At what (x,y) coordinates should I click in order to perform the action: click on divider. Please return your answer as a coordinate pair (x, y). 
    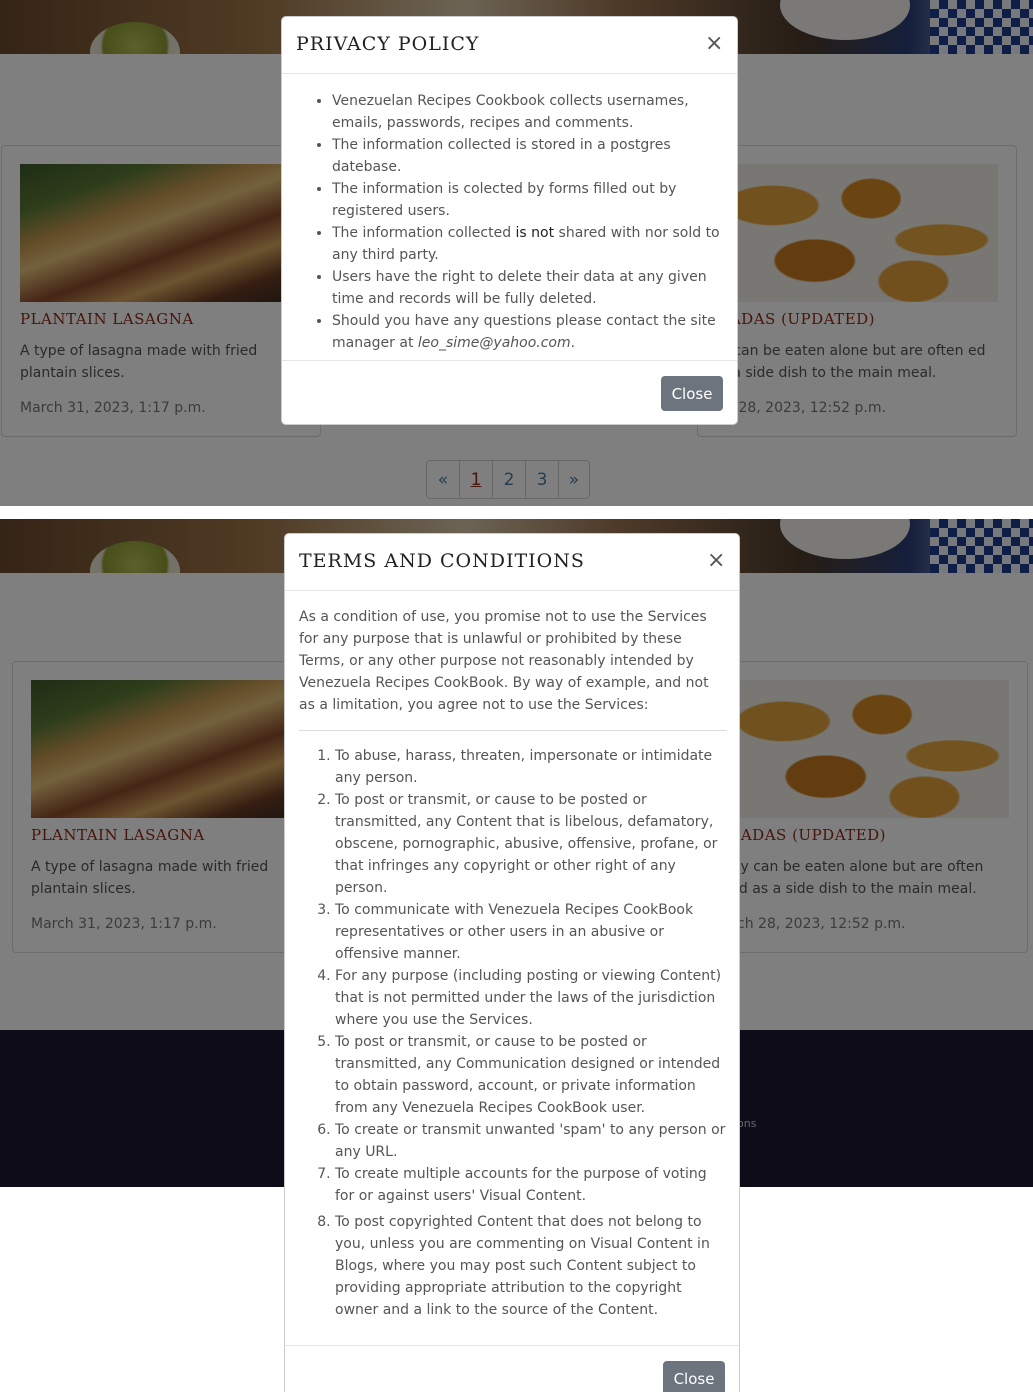
    Looking at the image, I should click on (513, 730).